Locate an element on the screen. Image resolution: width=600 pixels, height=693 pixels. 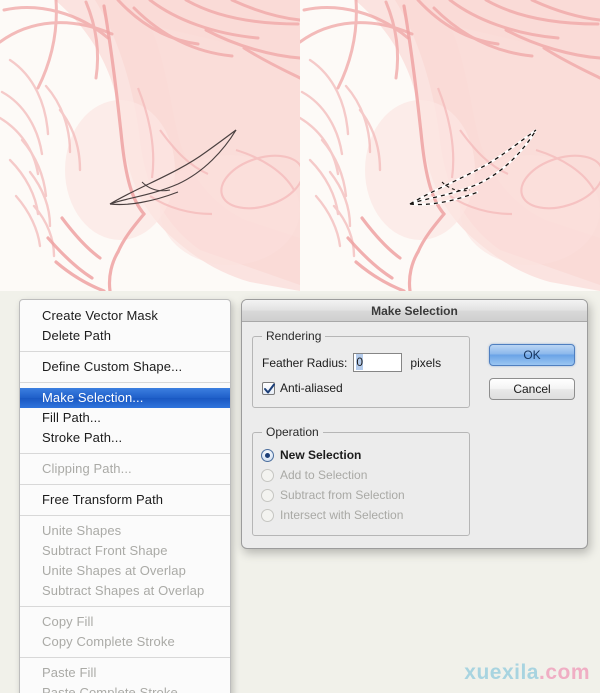
menu-item-free-transform-path: Free Transform Path is located at coordinates (125, 500).